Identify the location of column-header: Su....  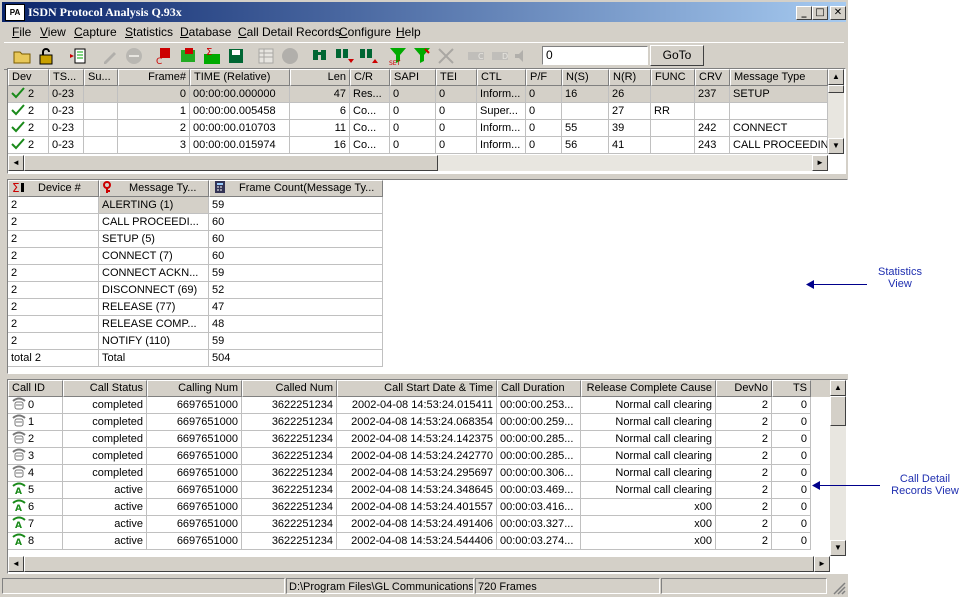
(101, 77).